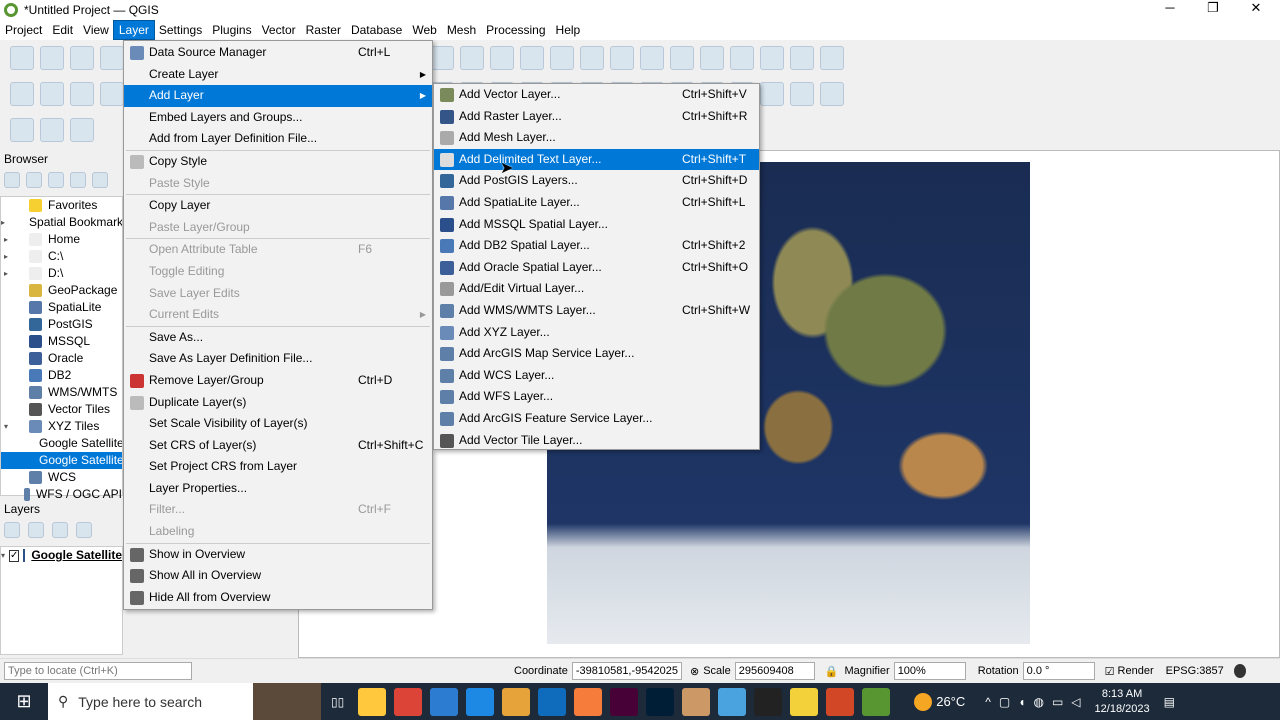  What do you see at coordinates (1213, 8) in the screenshot?
I see `restore-button: ❐` at bounding box center [1213, 8].